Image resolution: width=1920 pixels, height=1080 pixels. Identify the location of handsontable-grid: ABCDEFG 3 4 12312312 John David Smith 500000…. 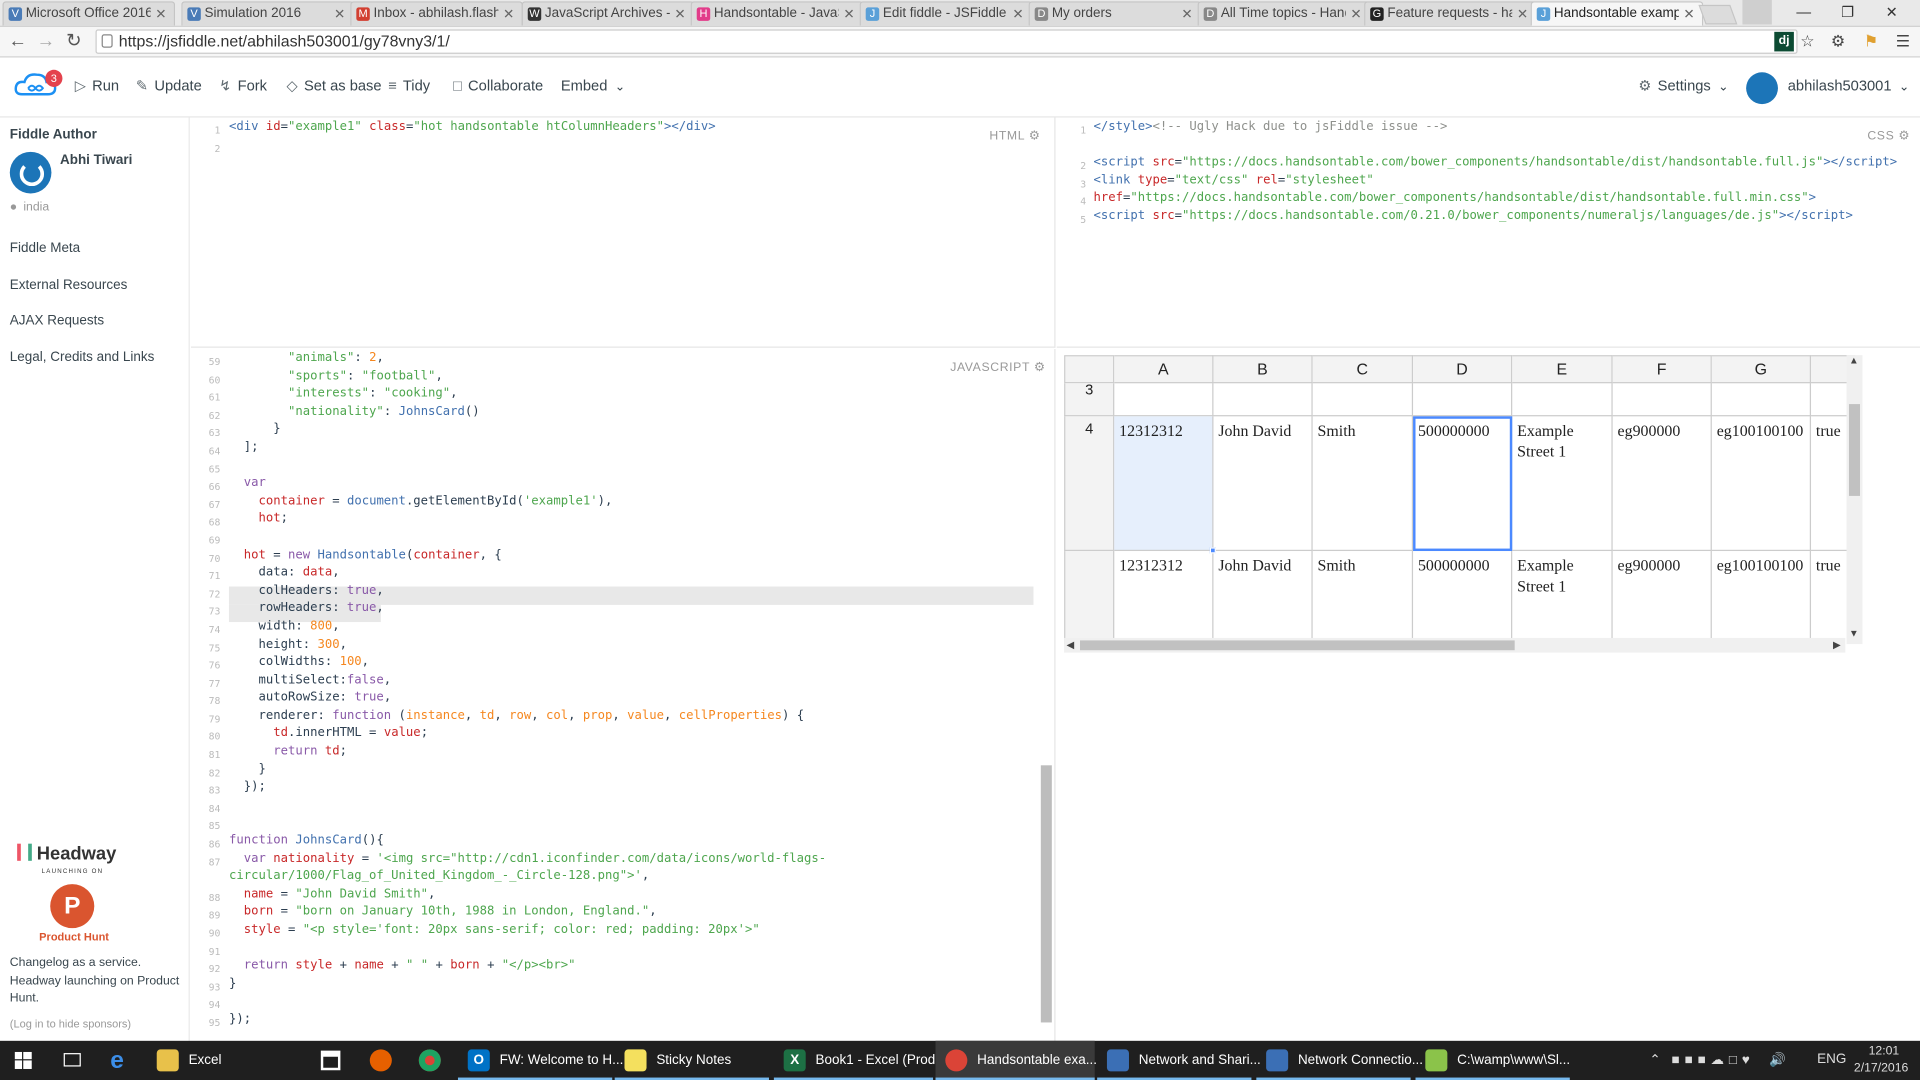
(1460, 500).